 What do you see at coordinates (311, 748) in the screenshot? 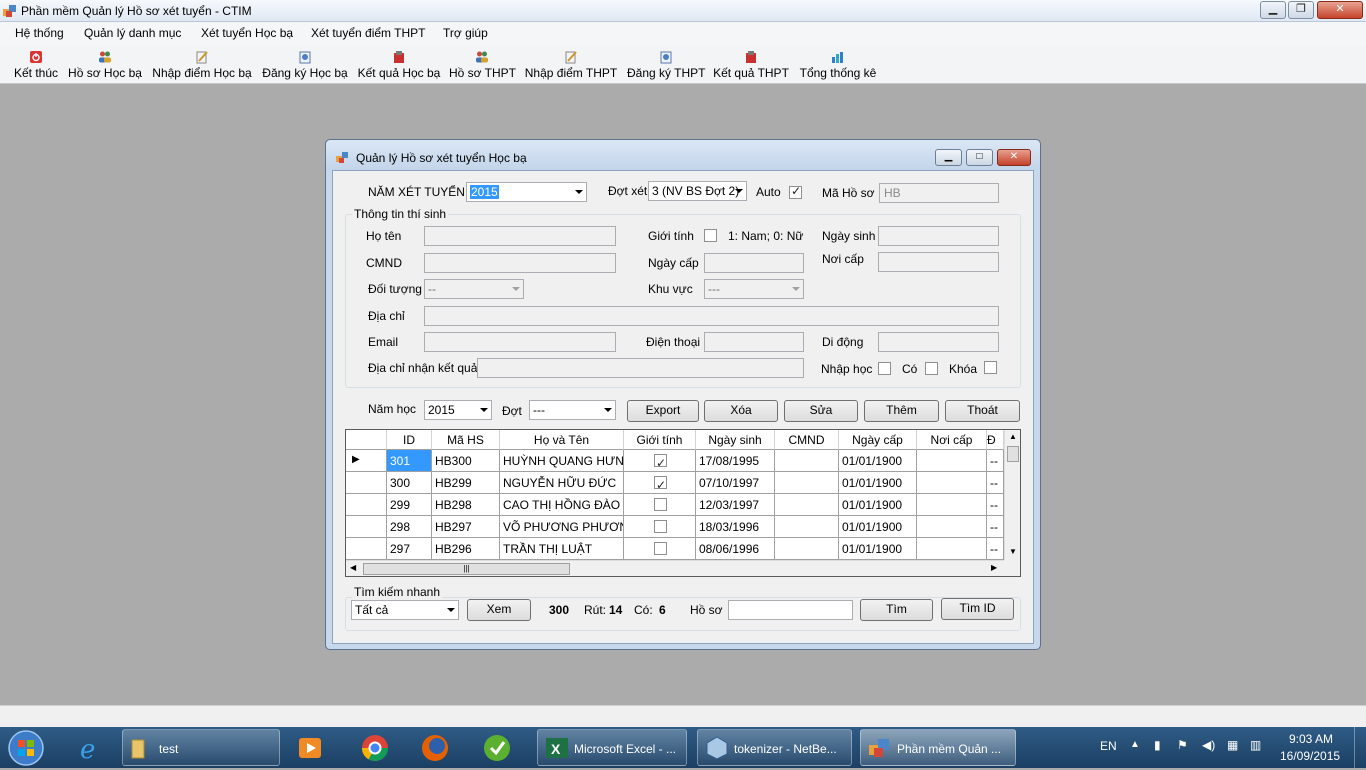
I see `media-player-taskbar-icon` at bounding box center [311, 748].